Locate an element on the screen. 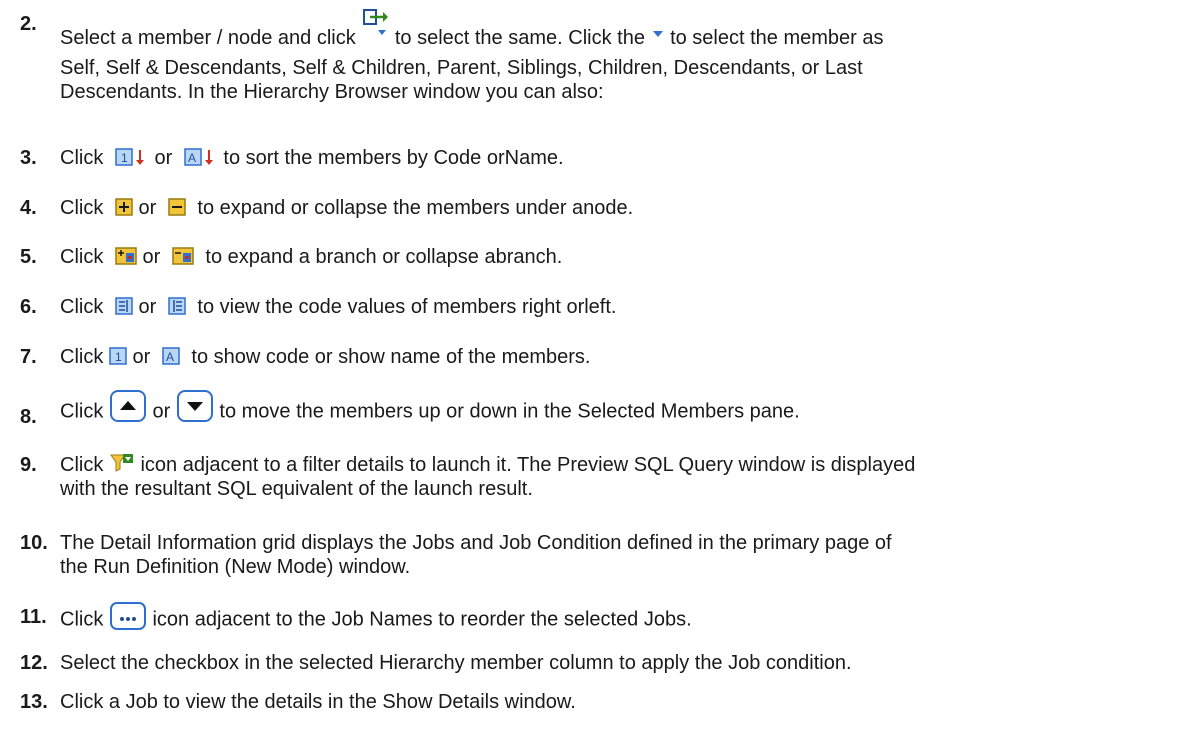 This screenshot has width=1199, height=731. step-text: Select a member / node and click is located at coordinates (208, 38).